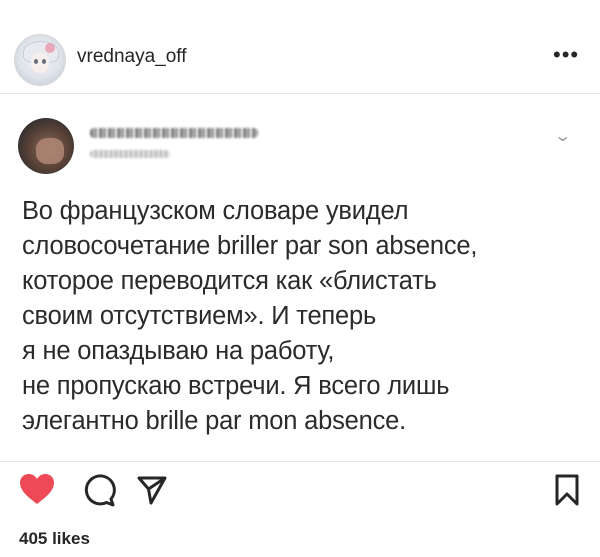 The width and height of the screenshot is (600, 557). What do you see at coordinates (46, 146) in the screenshot?
I see `tweet-avatar` at bounding box center [46, 146].